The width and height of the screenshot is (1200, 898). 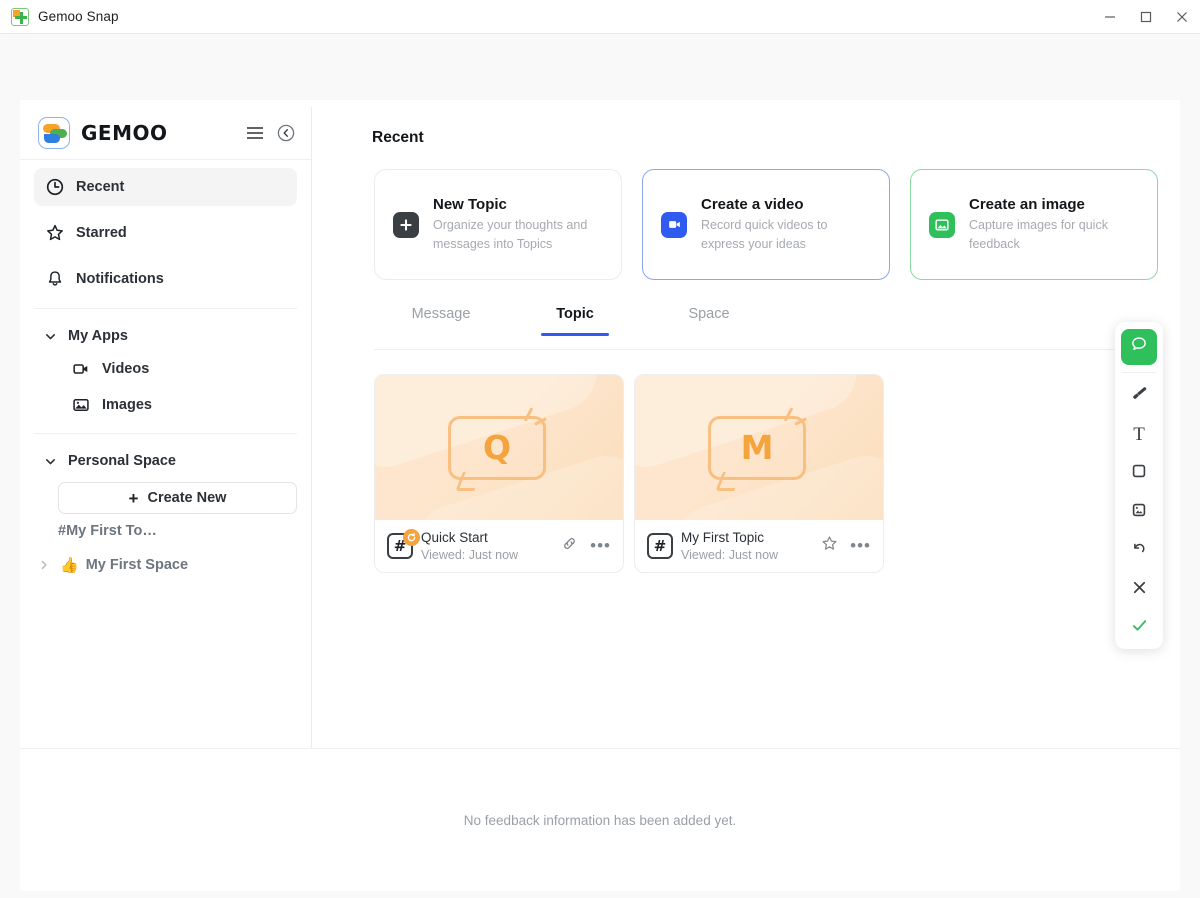 I want to click on sidebar-group-label: My Apps, so click(x=98, y=336).